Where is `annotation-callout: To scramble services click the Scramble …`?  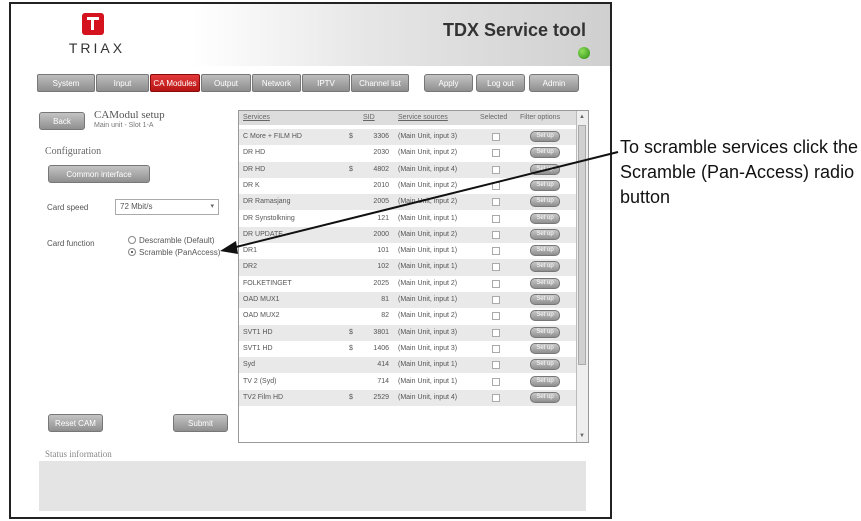
annotation-callout: To scramble services click the Scramble … is located at coordinates (739, 172).